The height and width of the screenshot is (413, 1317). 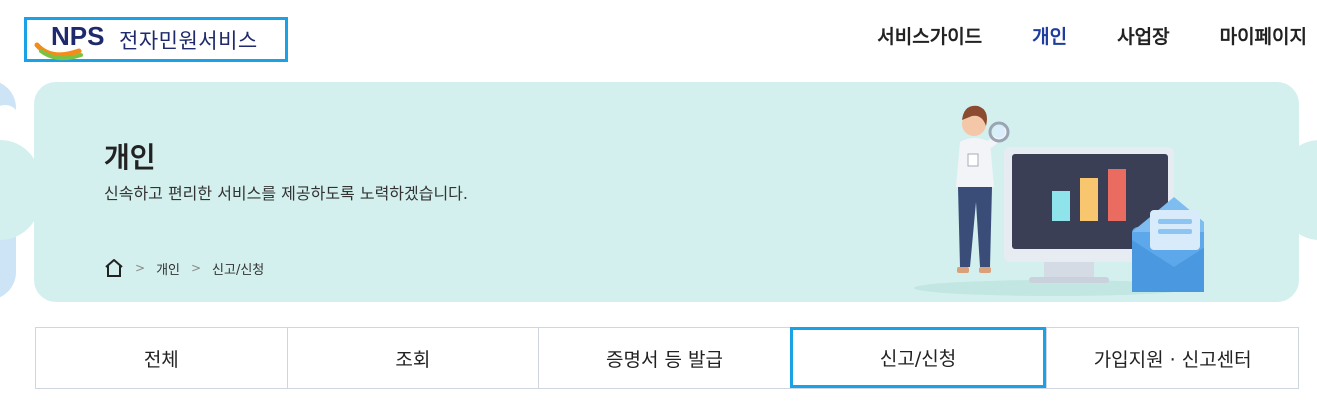 I want to click on main-navigation: 서비스가이드 개인 사업장 마이페이지, so click(x=1067, y=35).